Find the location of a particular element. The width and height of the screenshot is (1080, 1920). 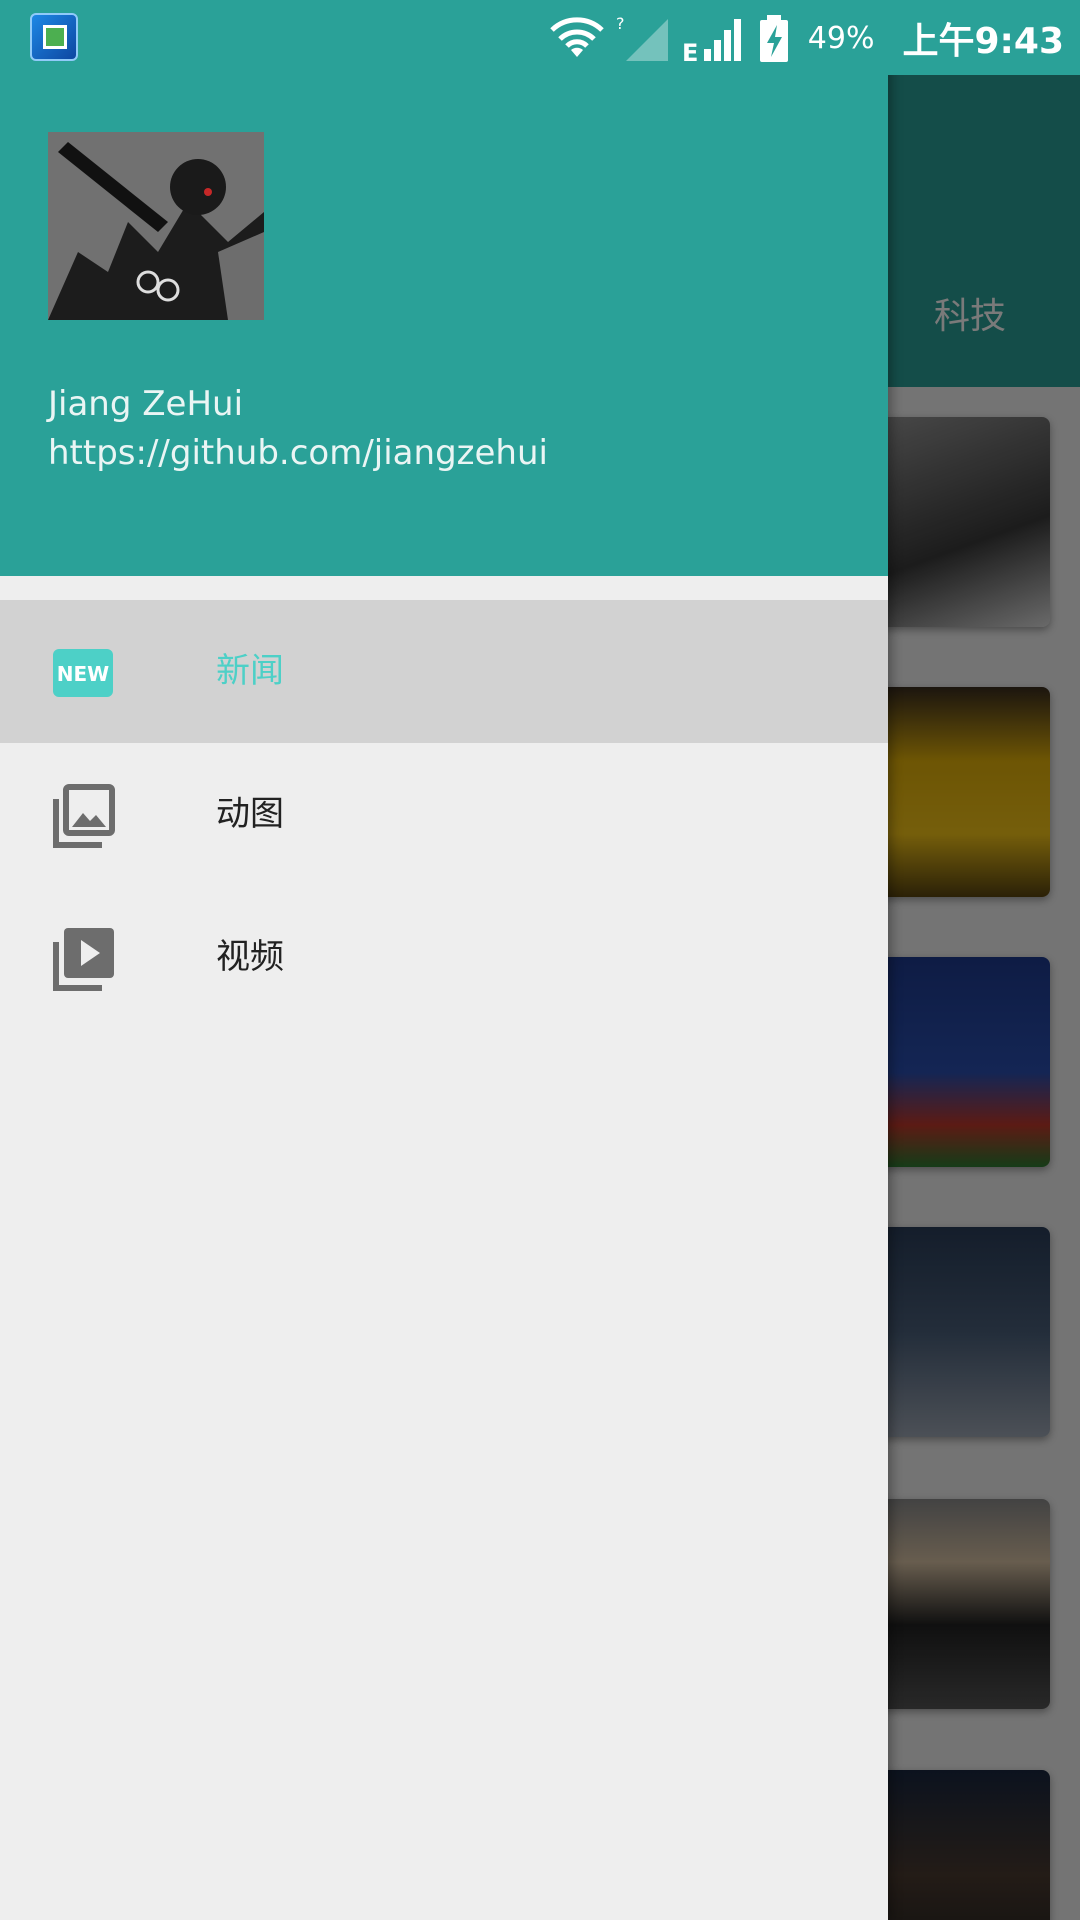

menu-item-video: 视频 is located at coordinates (444, 957).